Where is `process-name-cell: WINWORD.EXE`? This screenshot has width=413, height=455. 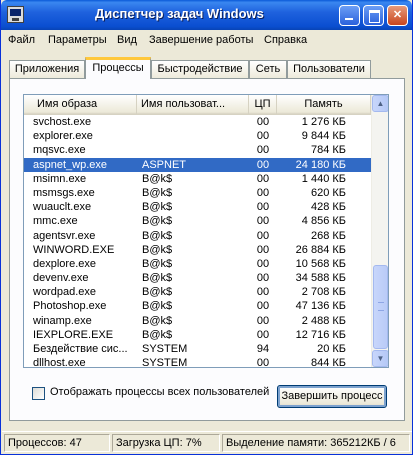 process-name-cell: WINWORD.EXE is located at coordinates (74, 249).